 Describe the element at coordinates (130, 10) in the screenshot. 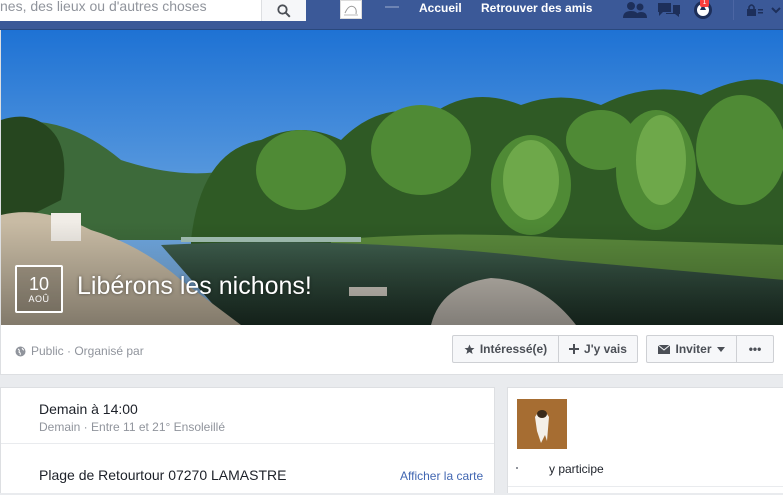

I see `search-input: nes, des lieux ou d'autres choses` at that location.